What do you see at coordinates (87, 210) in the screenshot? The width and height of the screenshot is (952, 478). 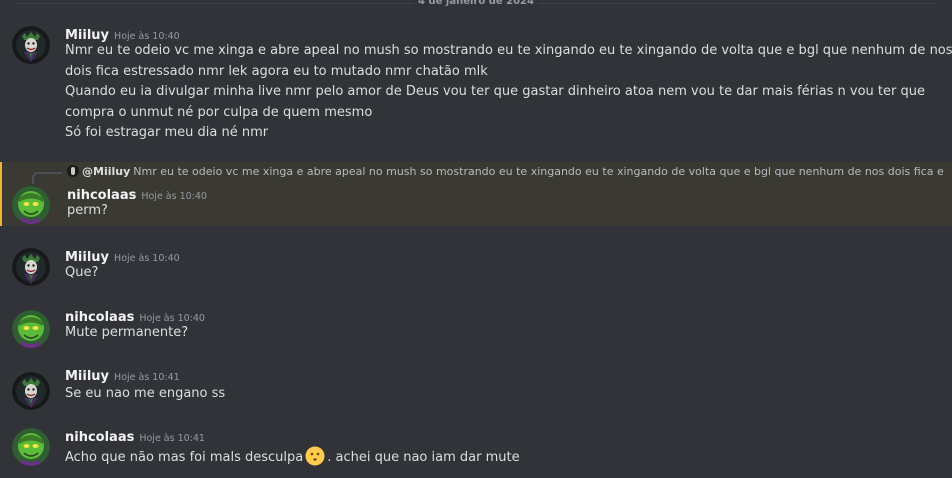 I see `message-text: perm?` at bounding box center [87, 210].